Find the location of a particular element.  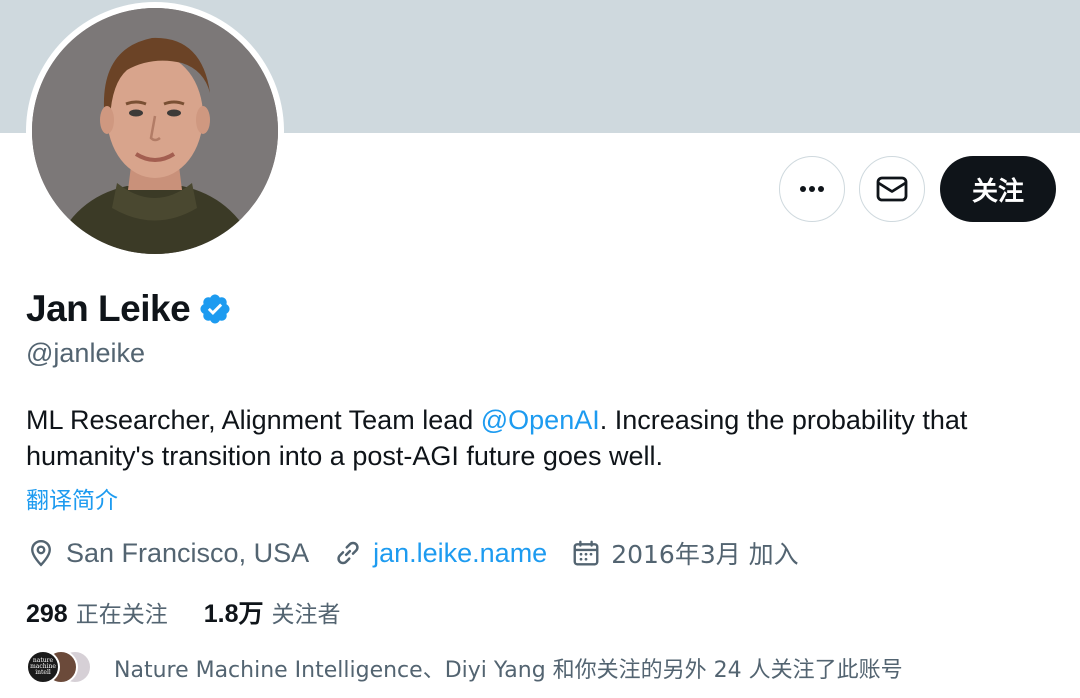

website-item: jan.leike.name is located at coordinates (440, 553).